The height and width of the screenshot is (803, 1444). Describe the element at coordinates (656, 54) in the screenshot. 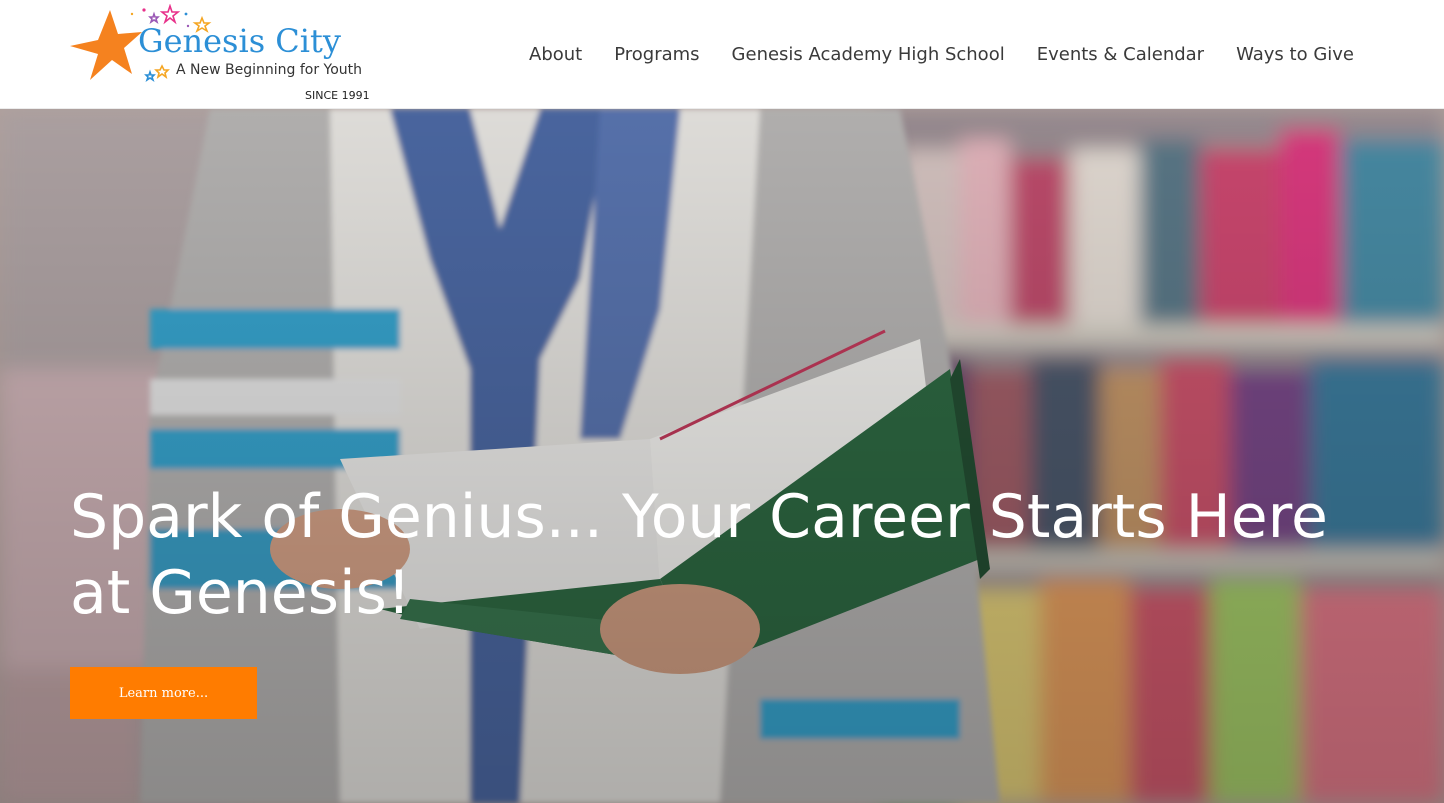

I see `nav-item-programs: Programs` at that location.